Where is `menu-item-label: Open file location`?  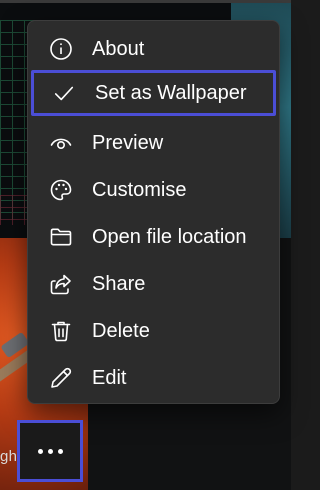
menu-item-label: Open file location is located at coordinates (169, 236).